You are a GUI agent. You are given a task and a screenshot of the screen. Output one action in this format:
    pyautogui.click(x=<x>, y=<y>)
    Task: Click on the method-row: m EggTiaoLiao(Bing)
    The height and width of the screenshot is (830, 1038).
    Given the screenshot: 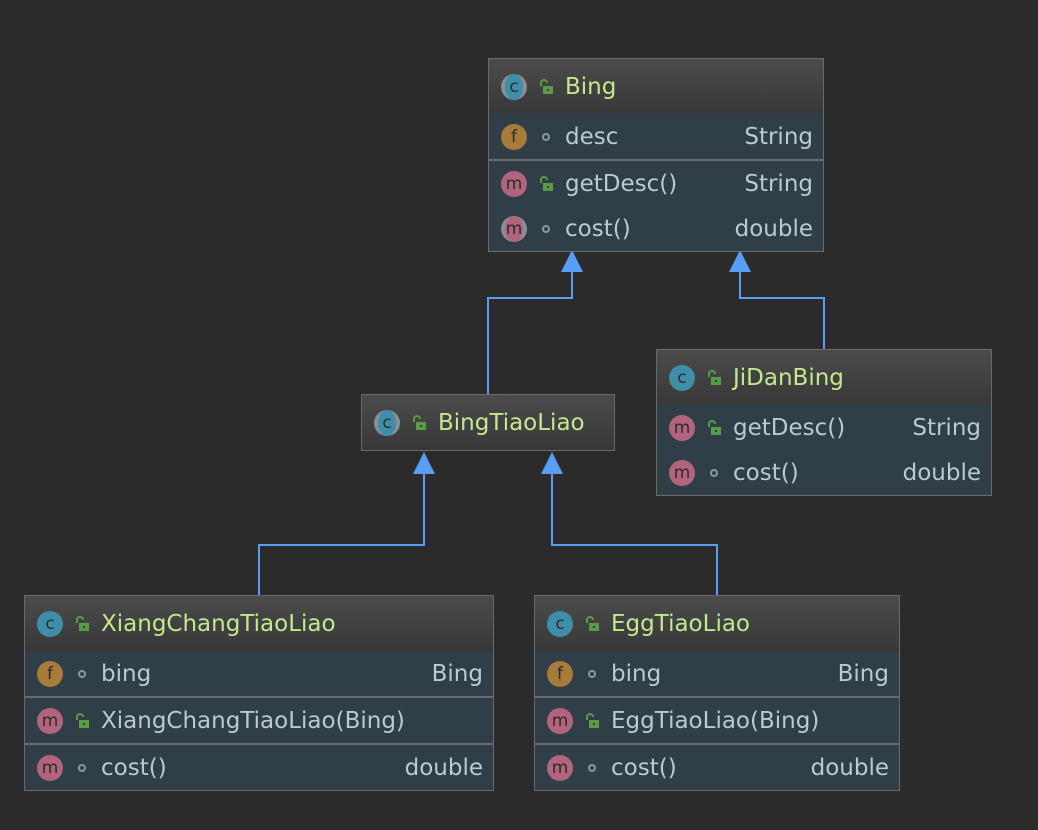 What is the action you would take?
    pyautogui.click(x=717, y=720)
    